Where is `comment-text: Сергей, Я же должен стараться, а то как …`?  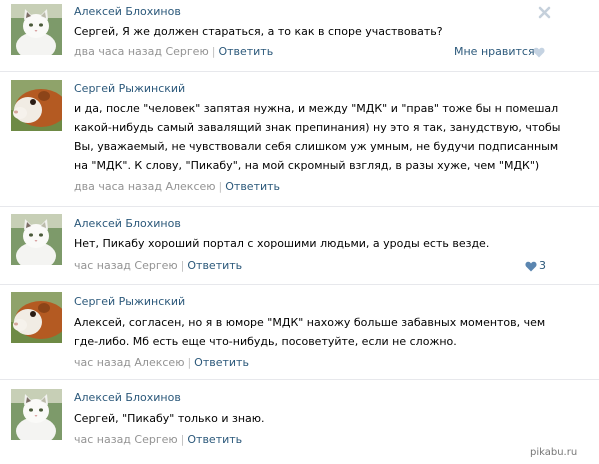 comment-text: Сергей, Я же должен стараться, а то как … is located at coordinates (324, 31).